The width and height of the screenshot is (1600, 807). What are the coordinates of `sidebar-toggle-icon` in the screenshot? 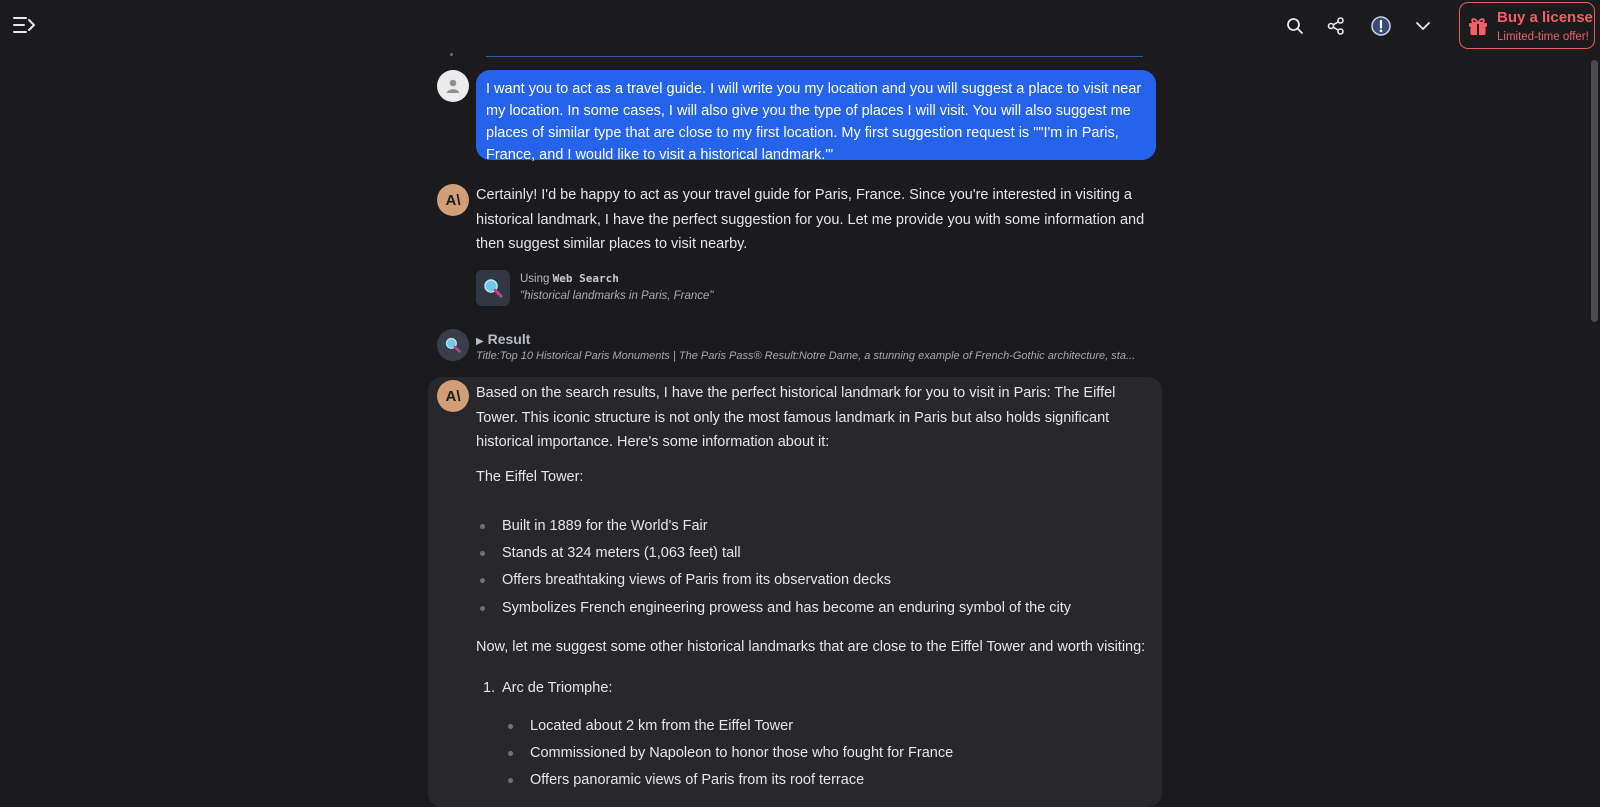 It's located at (25, 26).